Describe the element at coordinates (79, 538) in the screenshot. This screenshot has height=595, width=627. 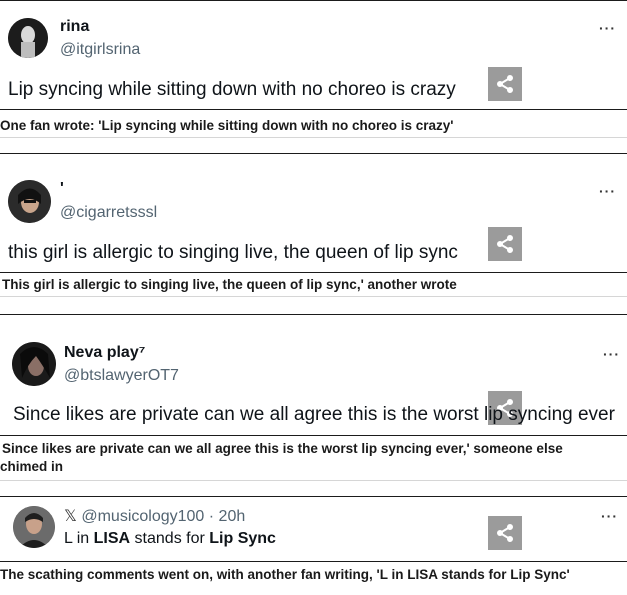
I see `tweet-text-pre: L in` at that location.